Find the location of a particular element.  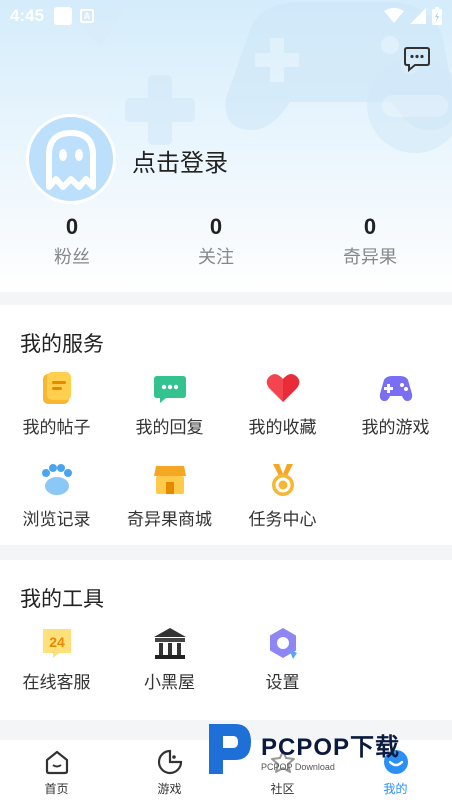

tab-home: 首页 is located at coordinates (56, 771).